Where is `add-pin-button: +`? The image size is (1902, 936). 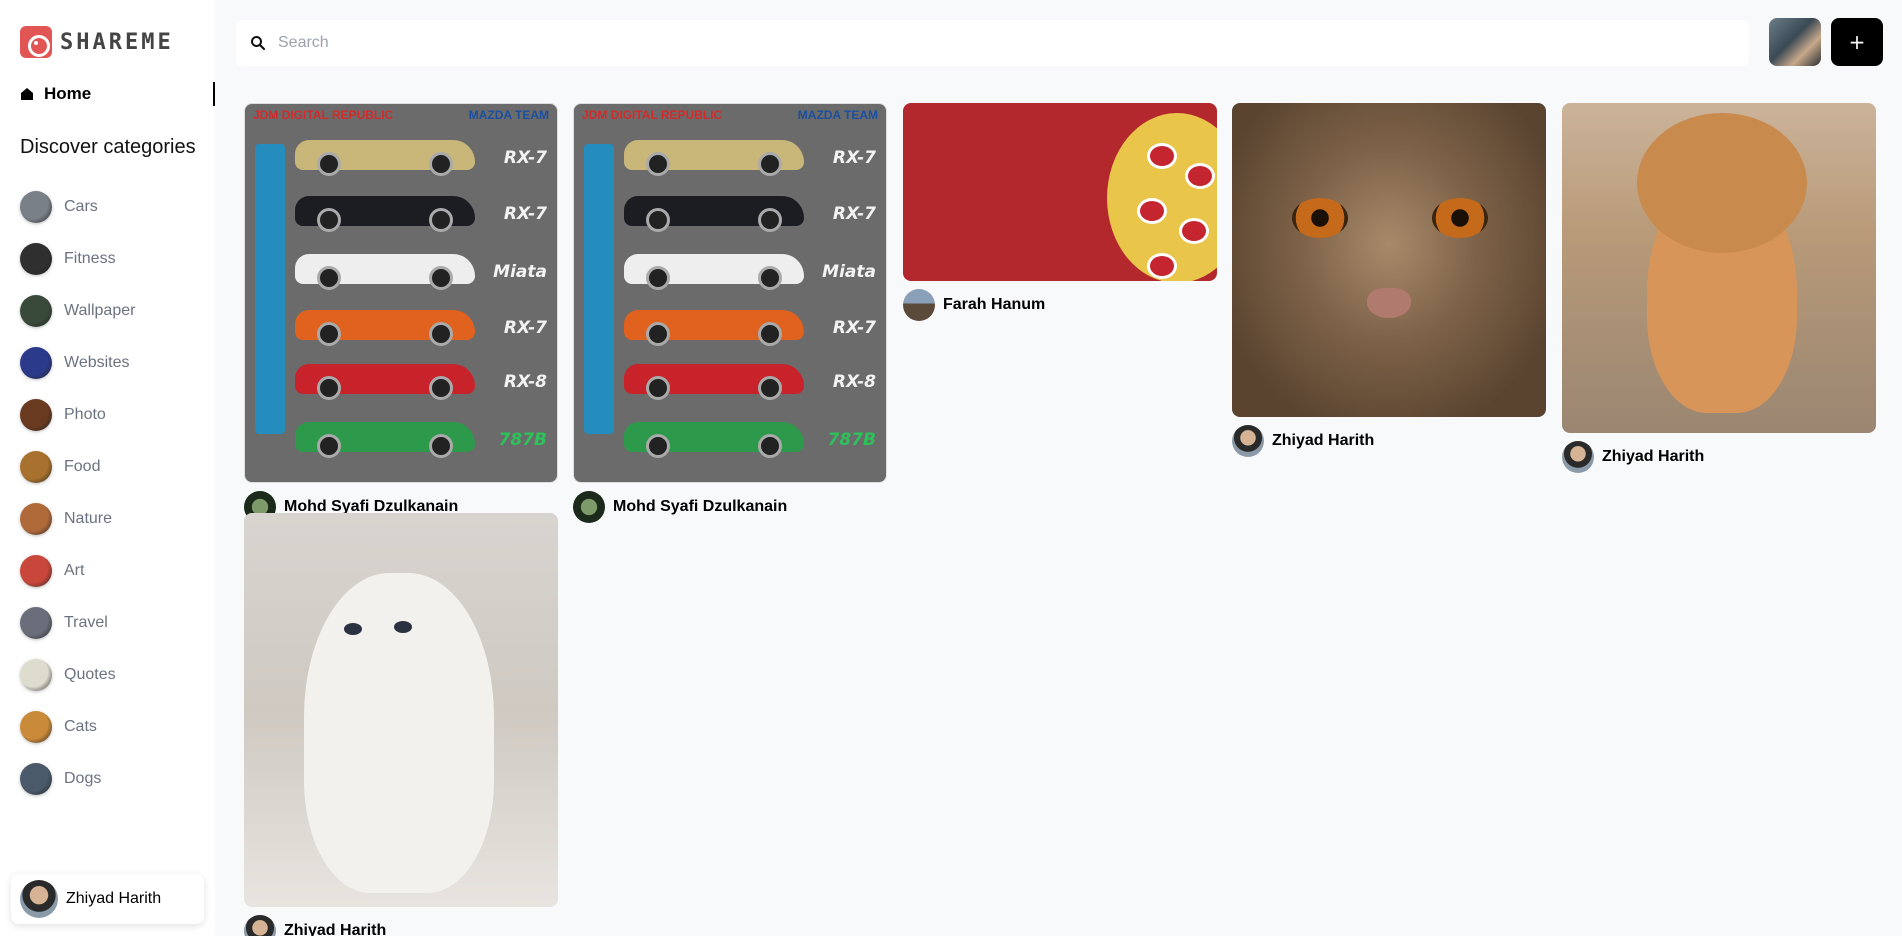 add-pin-button: + is located at coordinates (1857, 42).